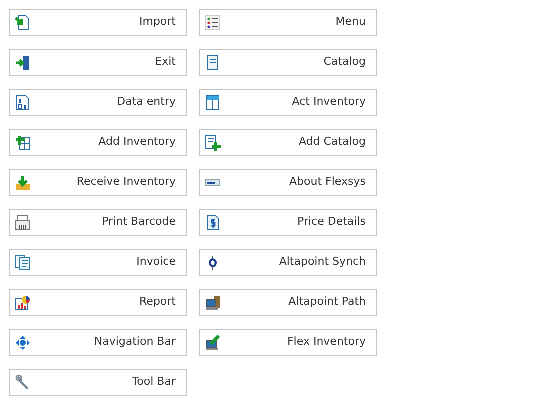  What do you see at coordinates (98, 22) in the screenshot?
I see `toolbar-button: Import` at bounding box center [98, 22].